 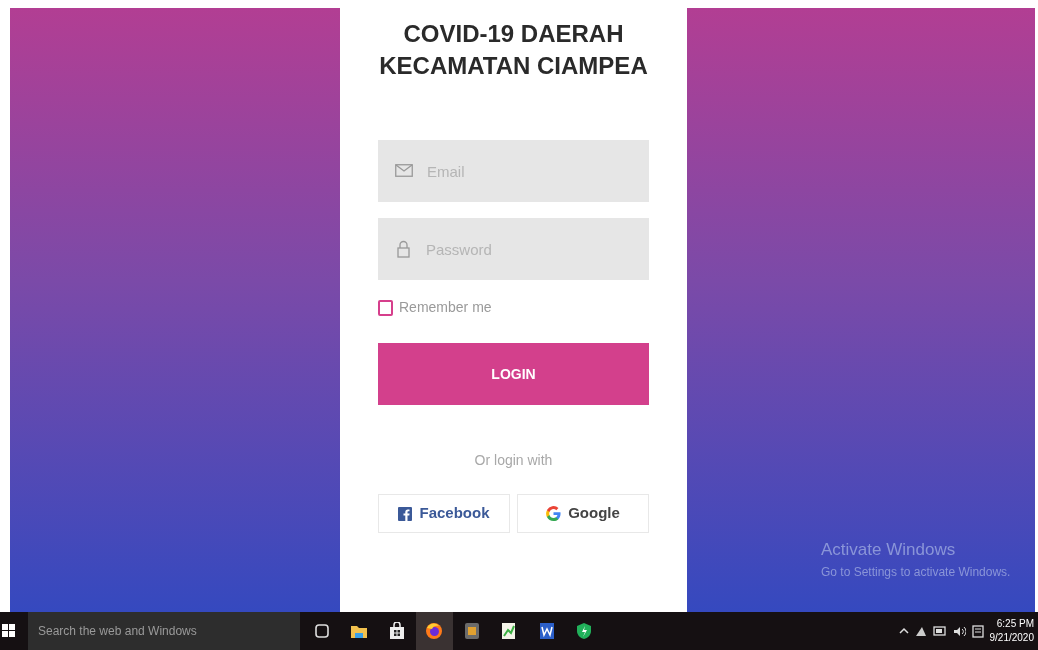 What do you see at coordinates (404, 170) in the screenshot?
I see `envelope-icon` at bounding box center [404, 170].